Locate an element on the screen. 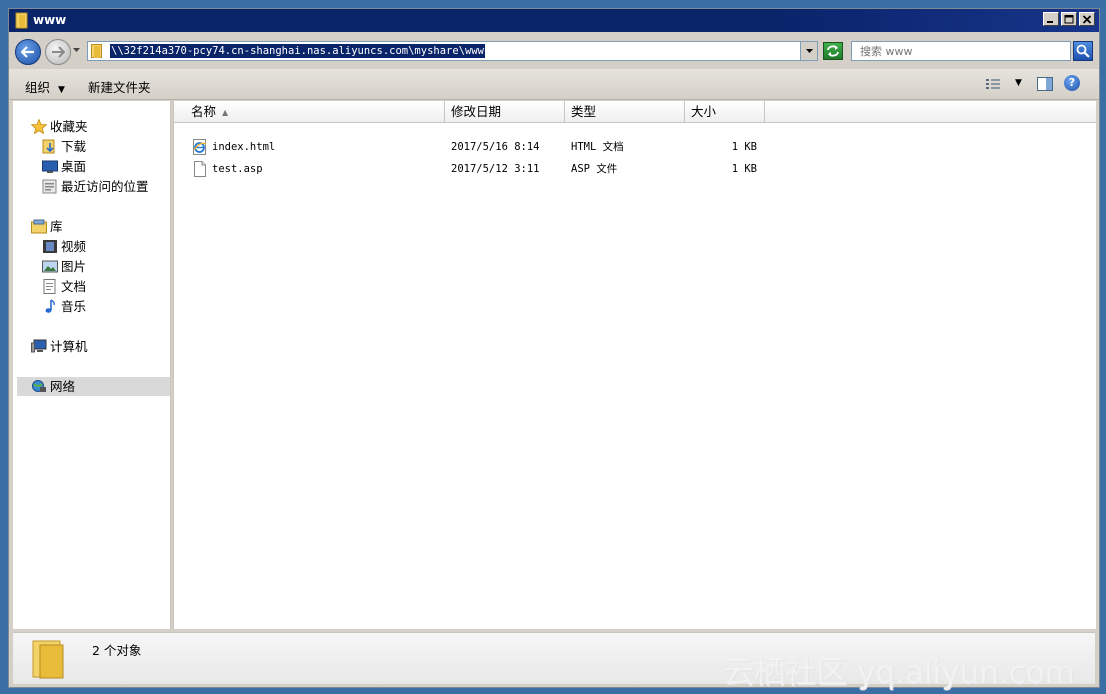  video-icon is located at coordinates (50, 246).